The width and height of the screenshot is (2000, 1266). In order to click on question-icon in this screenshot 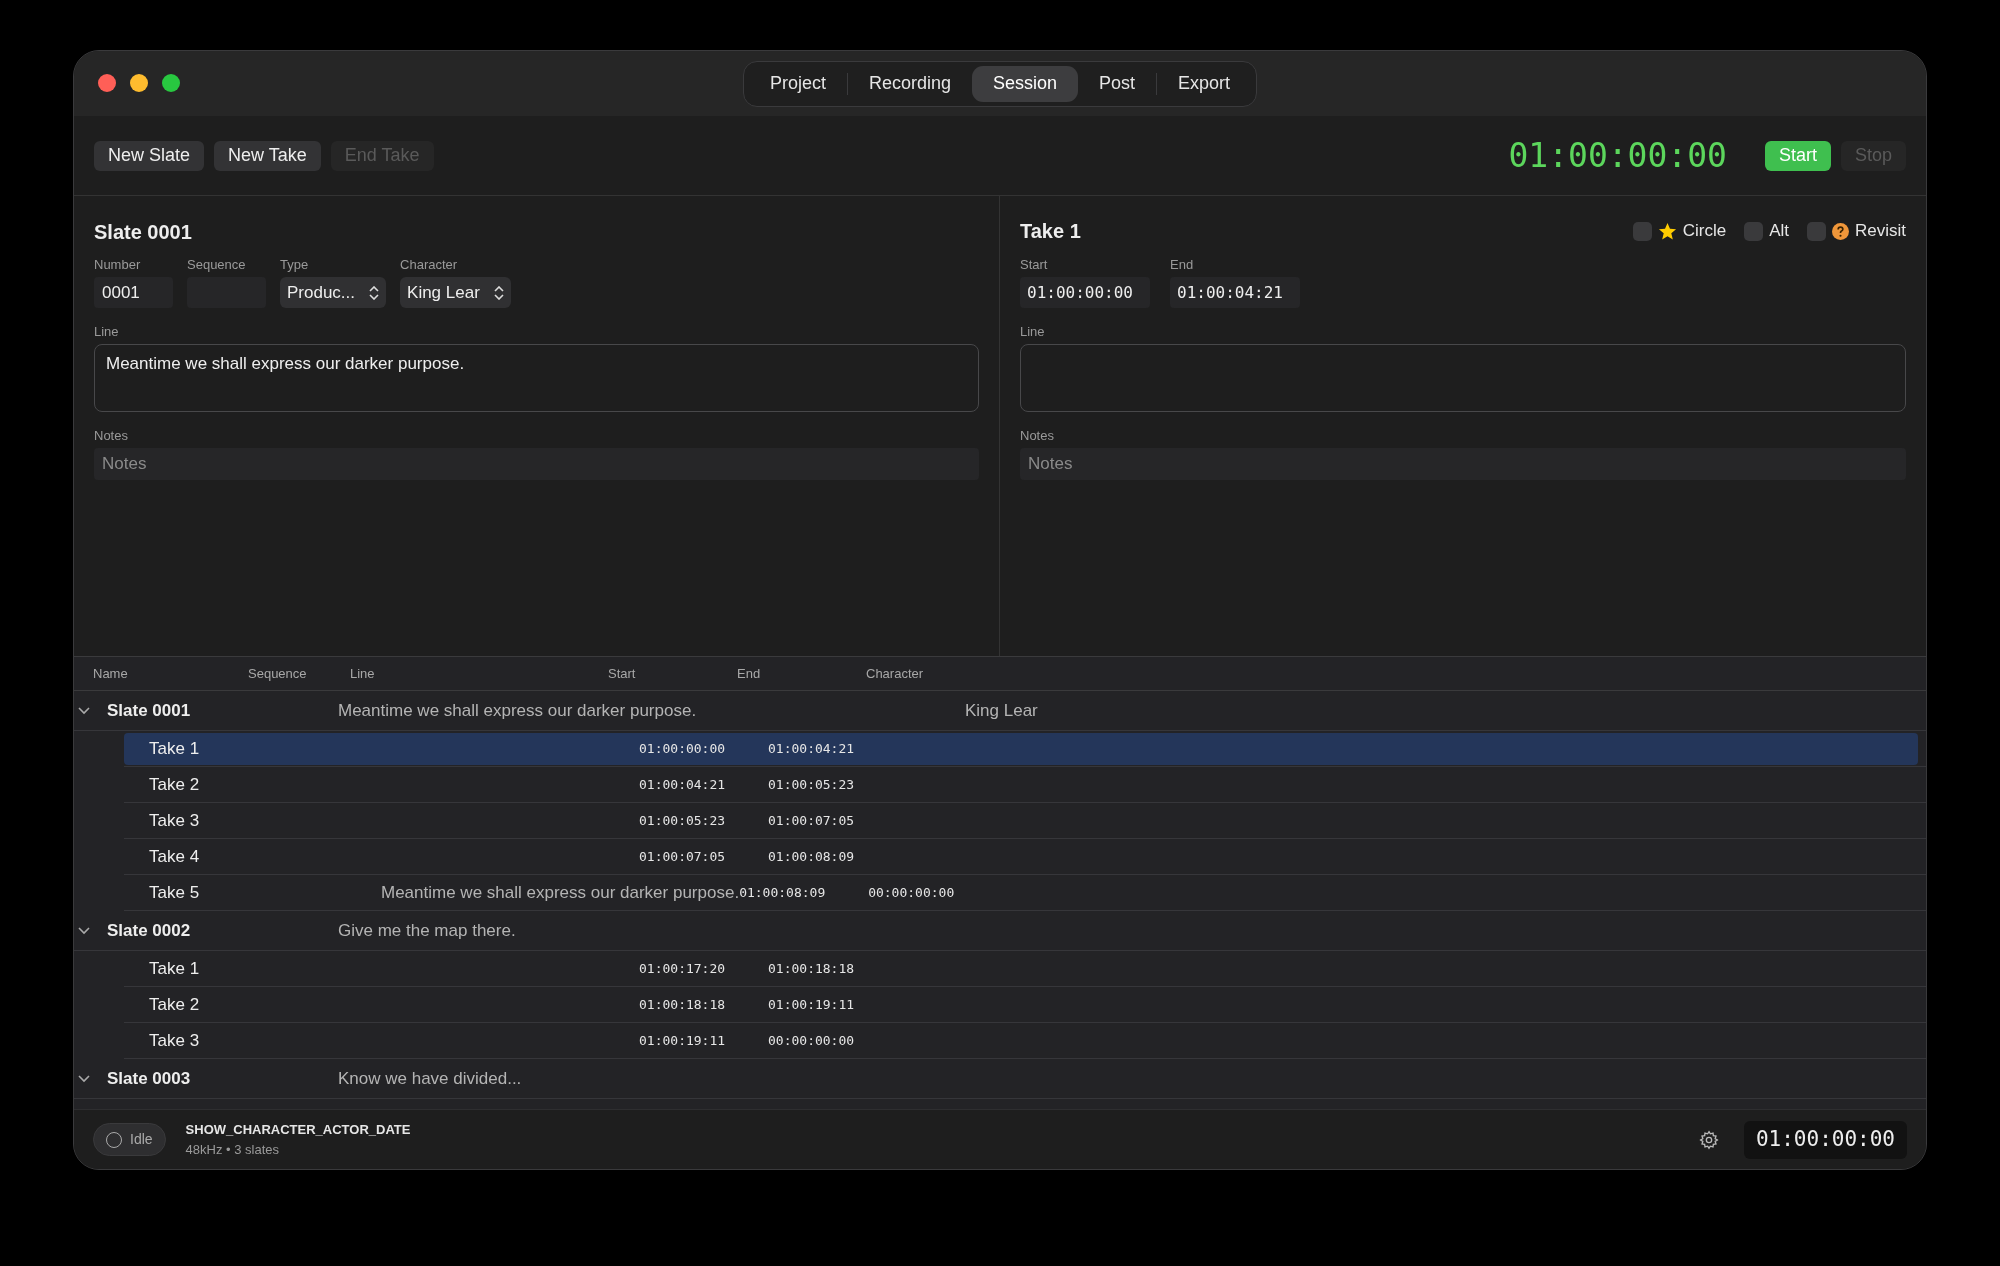, I will do `click(1840, 231)`.